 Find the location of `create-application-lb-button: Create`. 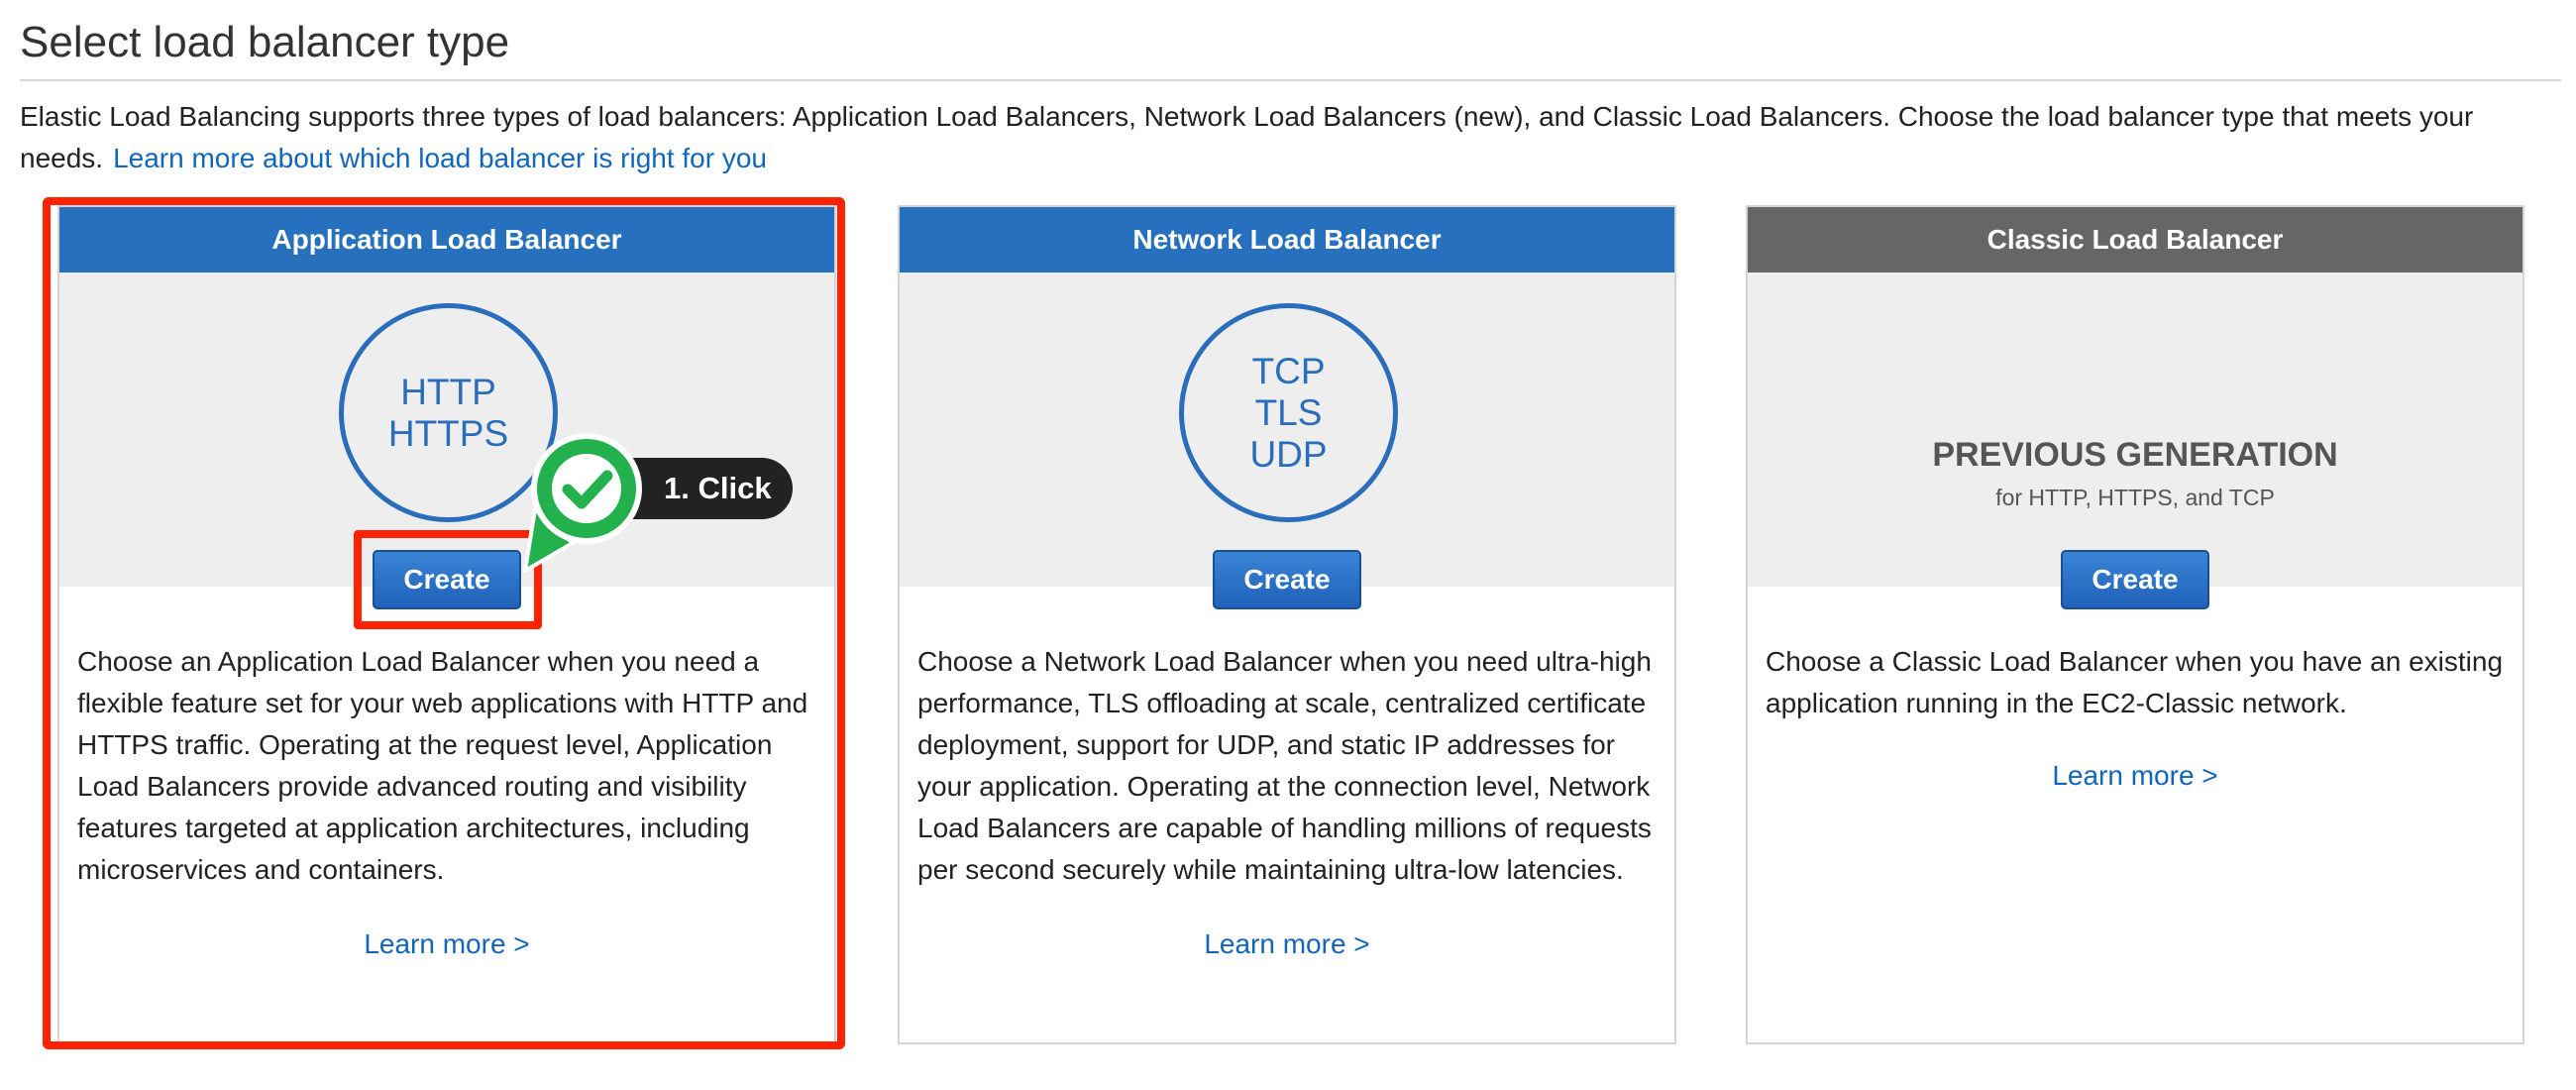

create-application-lb-button: Create is located at coordinates (447, 579).